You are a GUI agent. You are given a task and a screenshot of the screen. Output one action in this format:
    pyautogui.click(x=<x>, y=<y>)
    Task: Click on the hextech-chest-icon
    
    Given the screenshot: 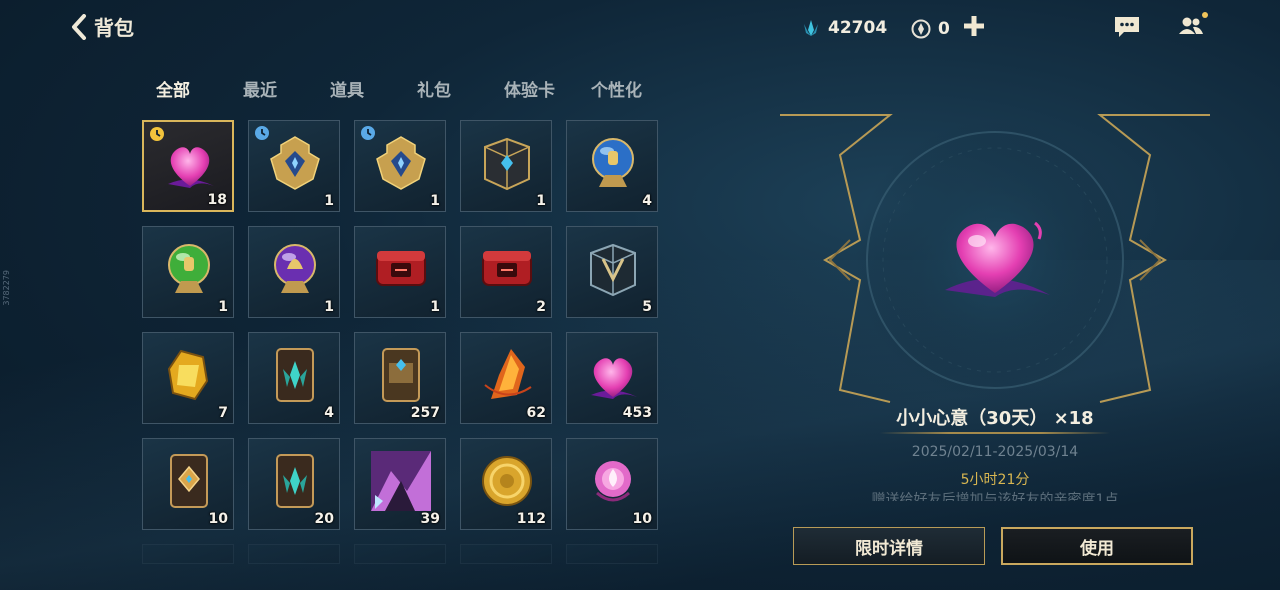 What is the action you would take?
    pyautogui.click(x=507, y=164)
    